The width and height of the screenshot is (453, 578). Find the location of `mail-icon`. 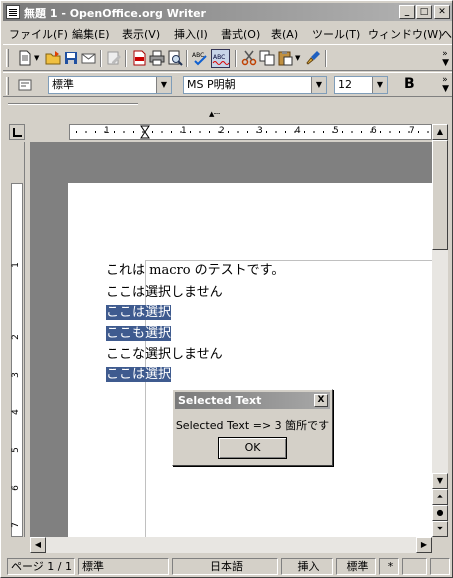

mail-icon is located at coordinates (89, 58).